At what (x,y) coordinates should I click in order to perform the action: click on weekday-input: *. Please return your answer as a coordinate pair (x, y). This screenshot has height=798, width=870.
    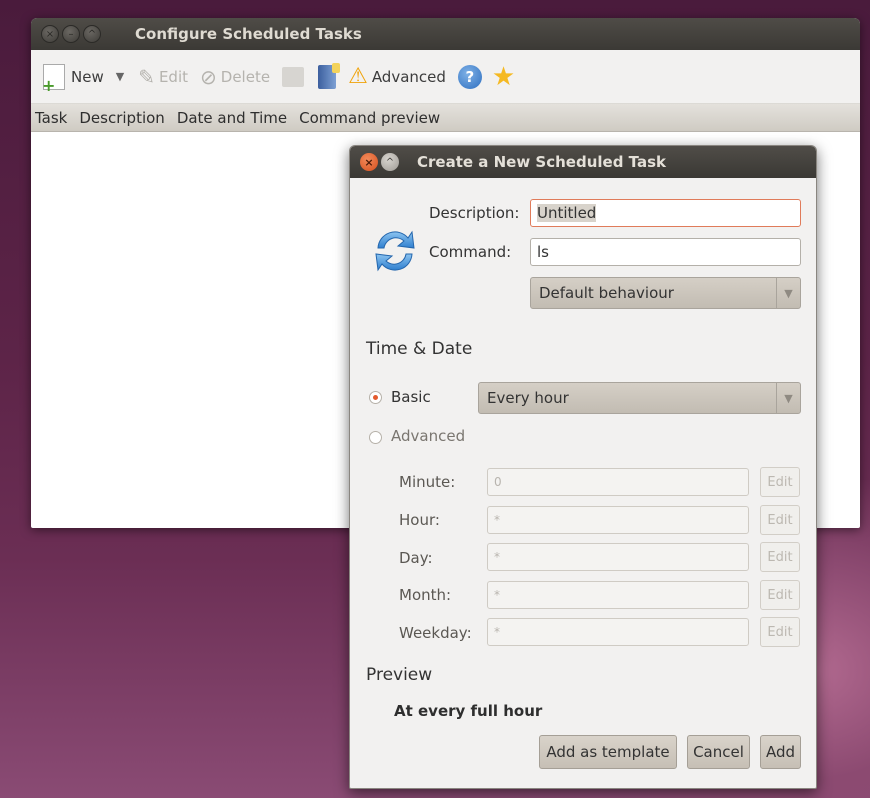
    Looking at the image, I should click on (618, 632).